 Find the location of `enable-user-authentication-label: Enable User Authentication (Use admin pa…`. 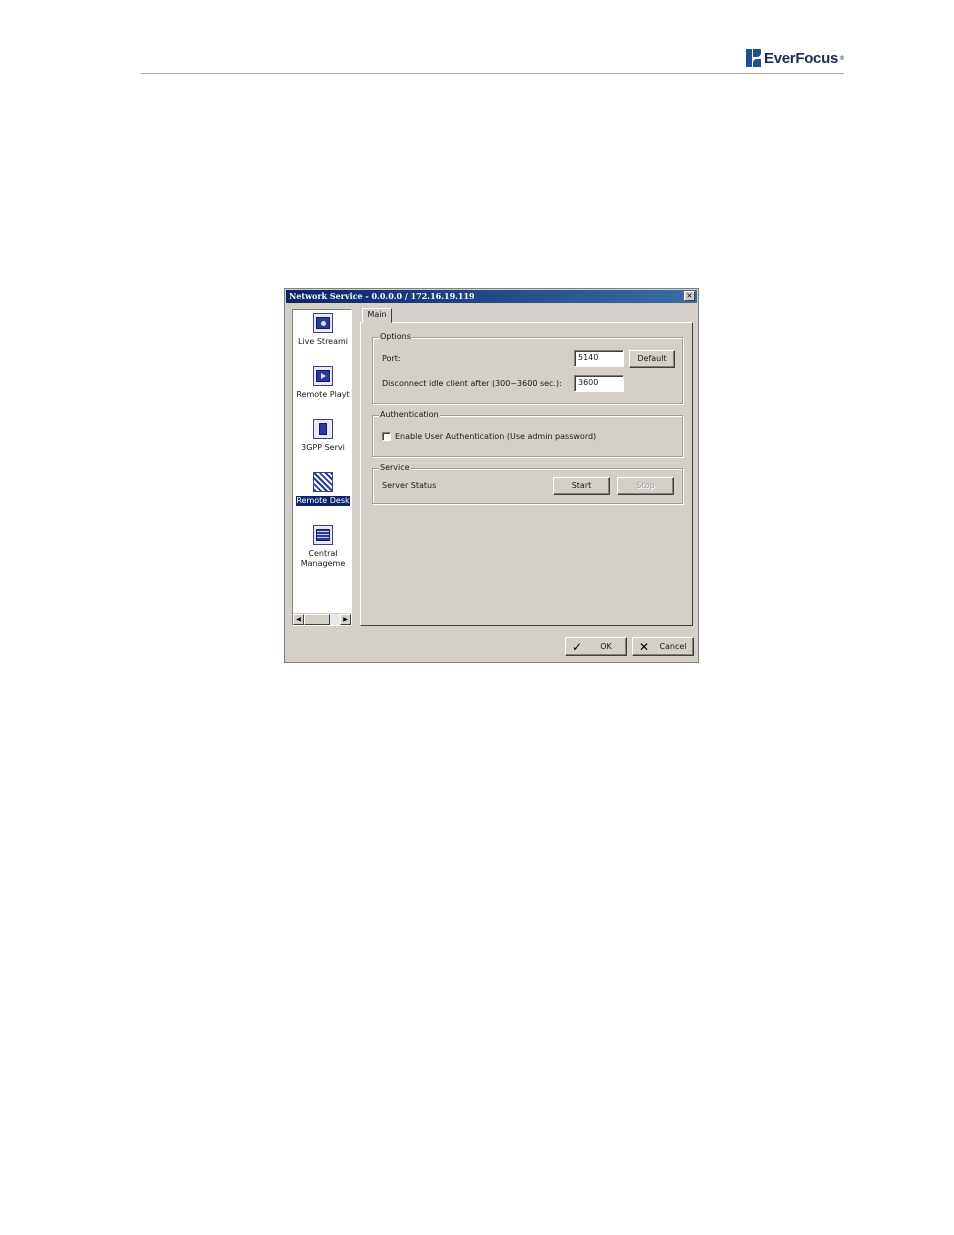

enable-user-authentication-label: Enable User Authentication (Use admin pa… is located at coordinates (495, 437).